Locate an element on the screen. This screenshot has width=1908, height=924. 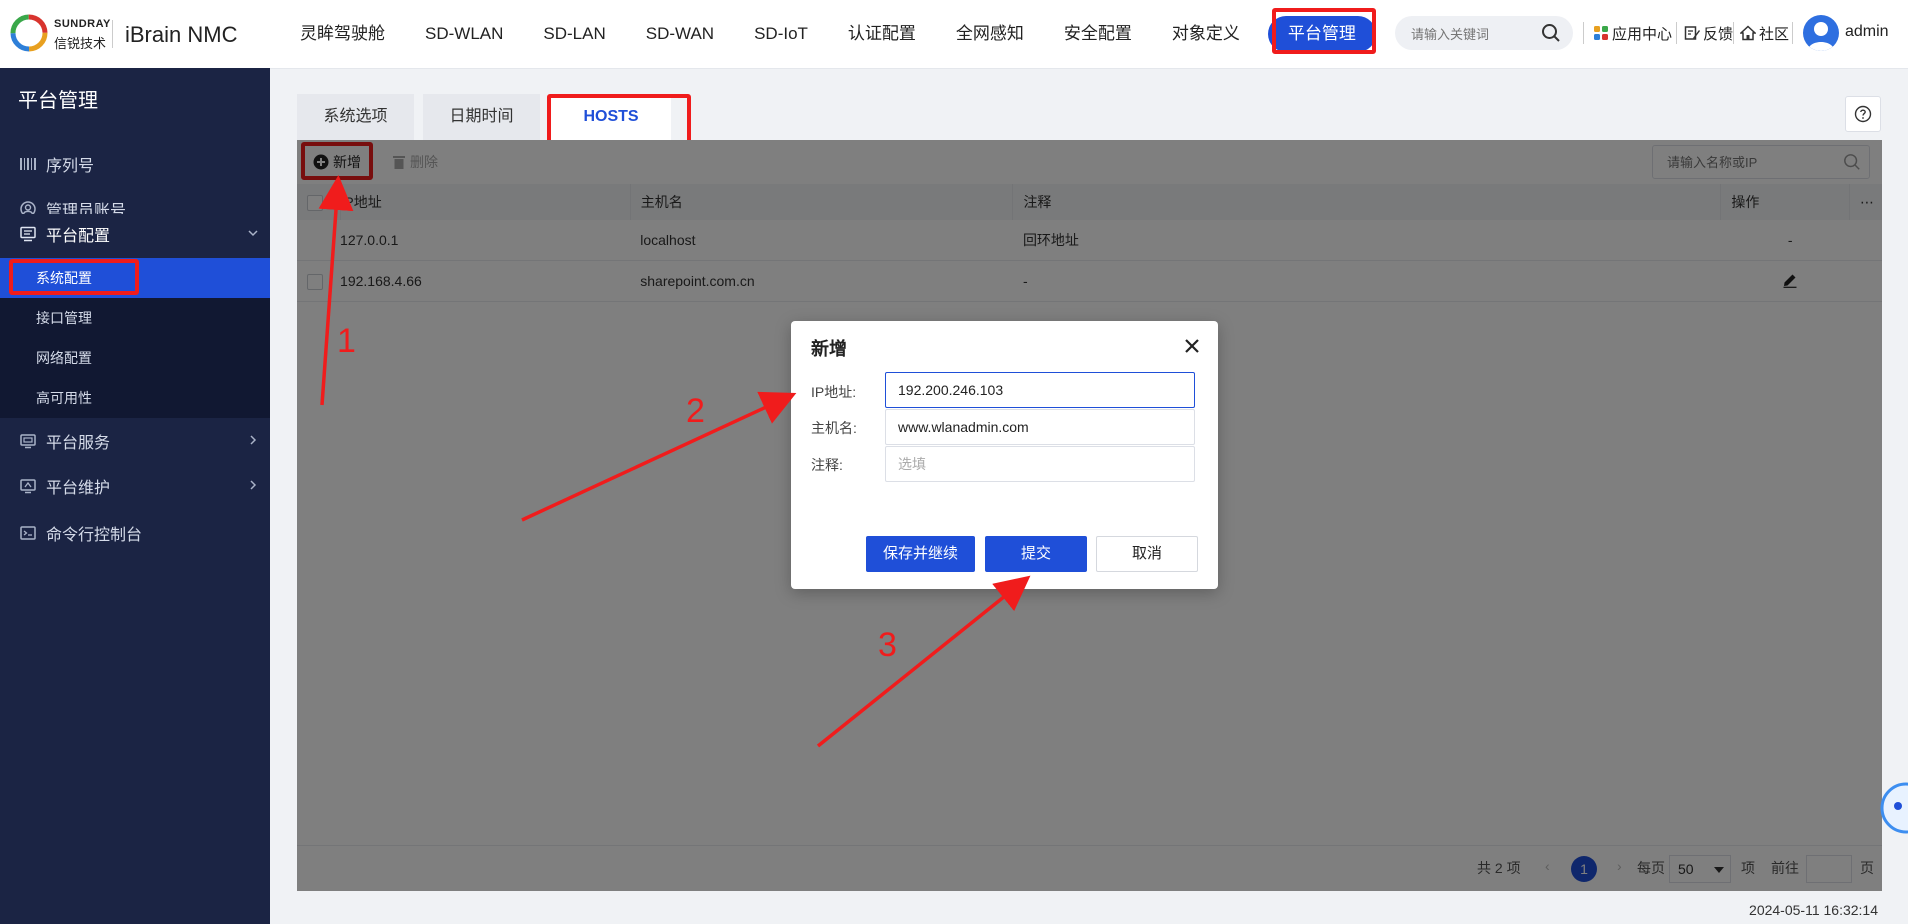
sidebar-item-cli-console: 命令行控制台 is located at coordinates (135, 533).